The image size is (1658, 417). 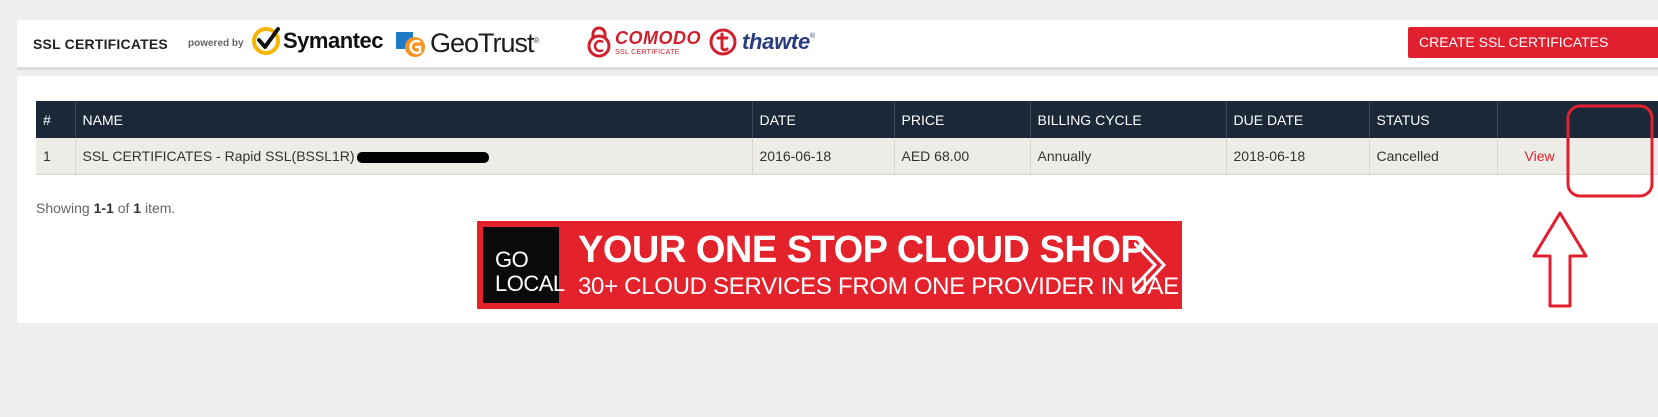 What do you see at coordinates (1128, 156) in the screenshot?
I see `cell-billing-cycle: Annually` at bounding box center [1128, 156].